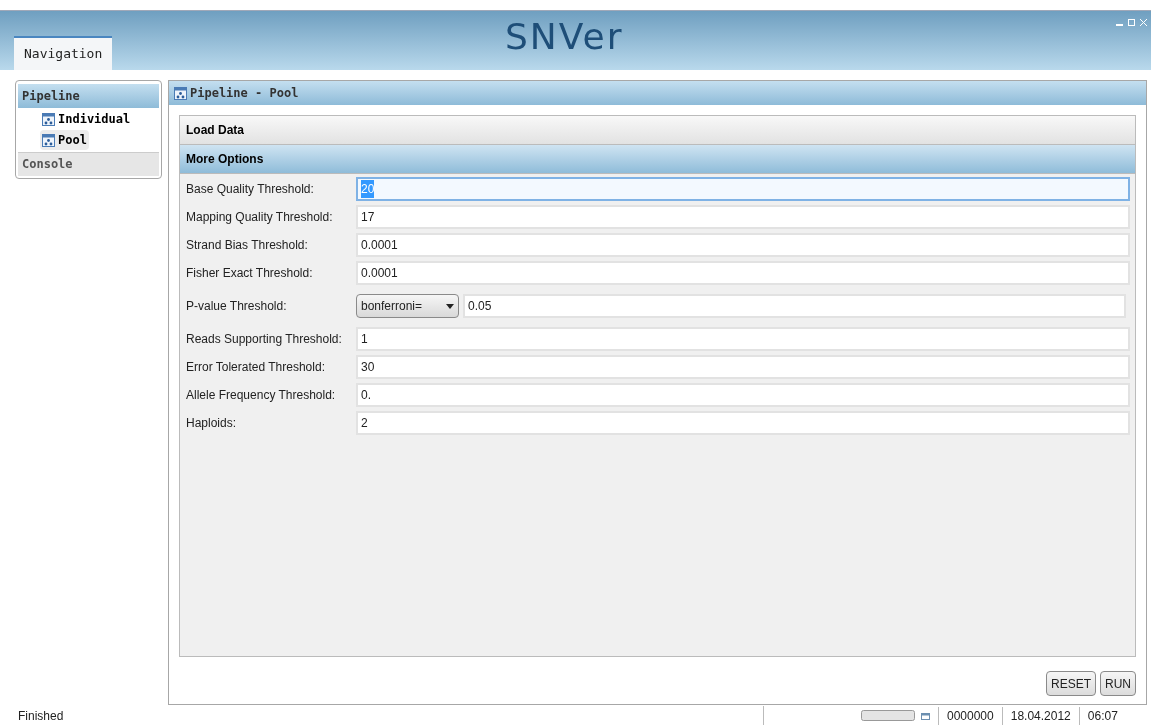  I want to click on maximize-icon, so click(1131, 22).